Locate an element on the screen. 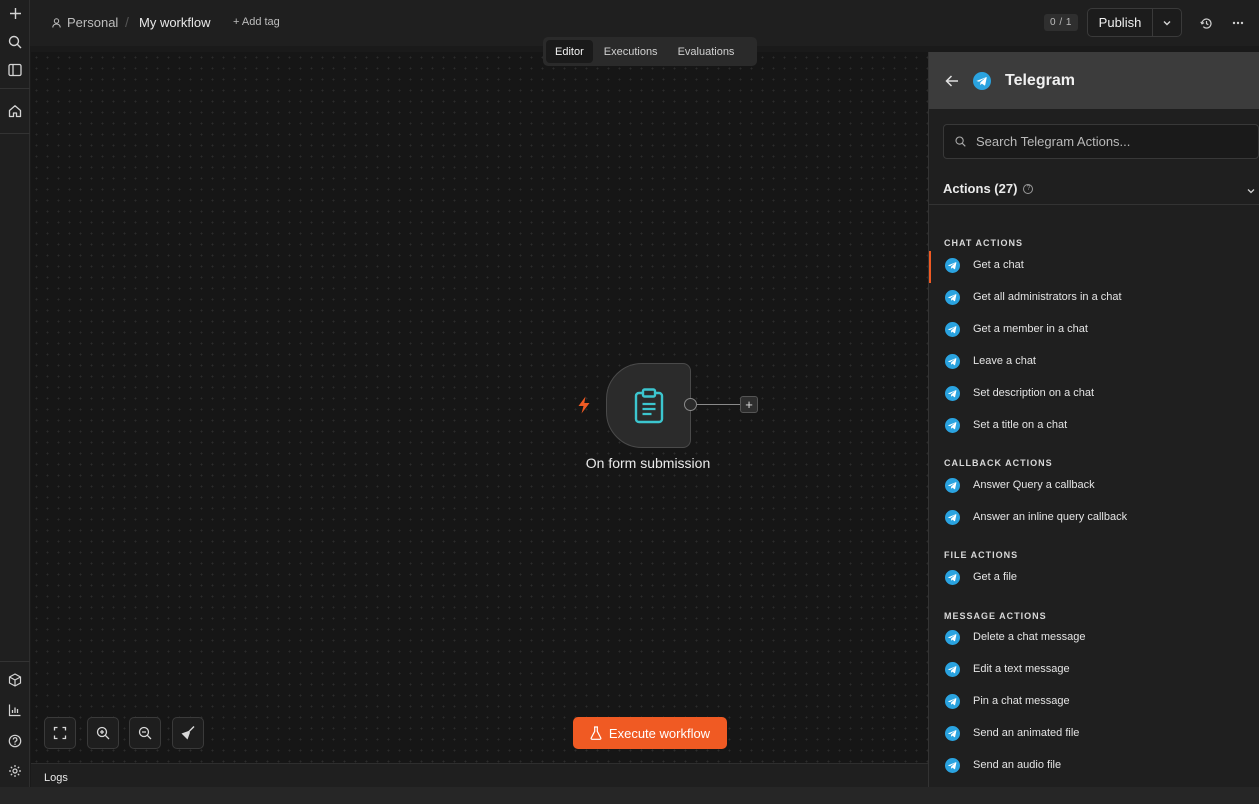 This screenshot has width=1259, height=804. zoom-in-button is located at coordinates (103, 733).